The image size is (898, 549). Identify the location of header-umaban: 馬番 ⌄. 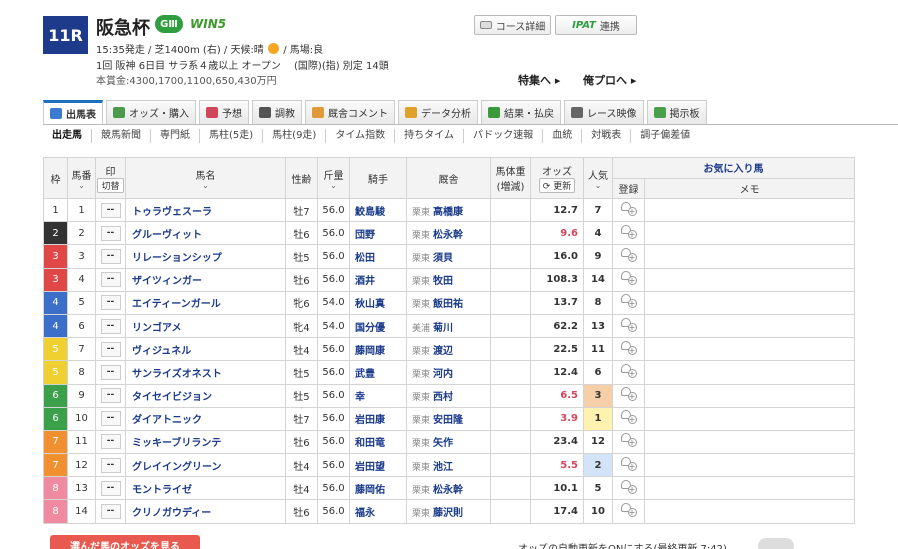
(81, 178).